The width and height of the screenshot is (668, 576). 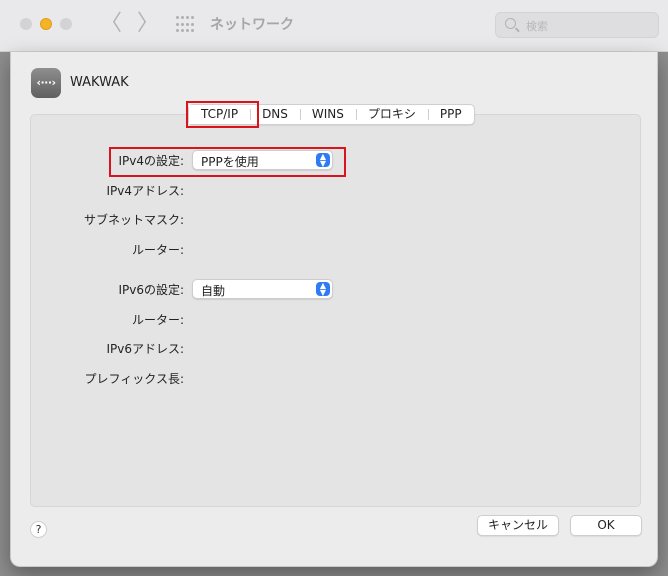 What do you see at coordinates (157, 250) in the screenshot?
I see `ipv4-router-label: ルーター:` at bounding box center [157, 250].